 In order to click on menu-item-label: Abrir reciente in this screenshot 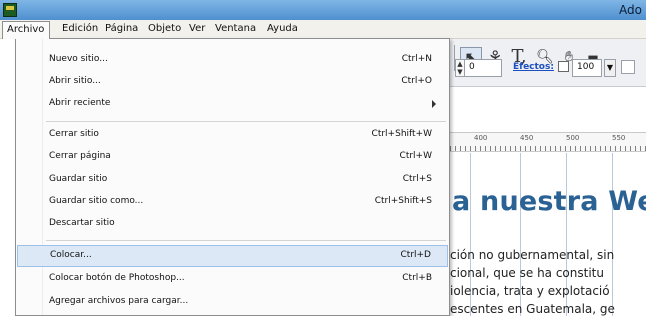, I will do `click(80, 103)`.